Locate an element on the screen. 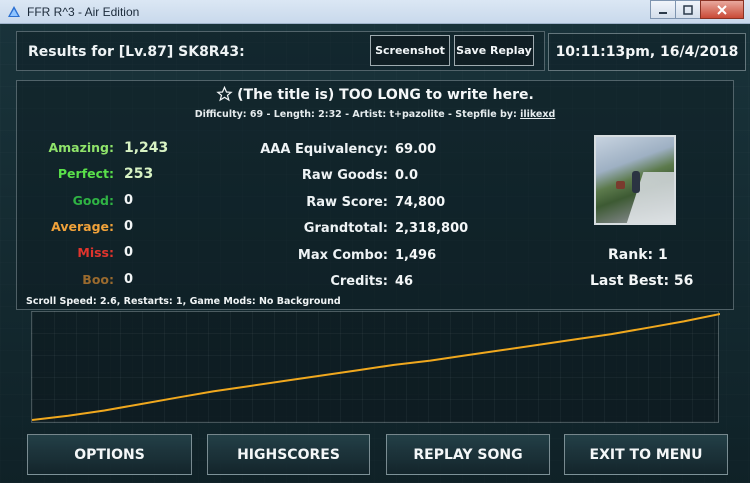 The image size is (750, 483). stat-value-raw-goods: 0.0 is located at coordinates (407, 176).